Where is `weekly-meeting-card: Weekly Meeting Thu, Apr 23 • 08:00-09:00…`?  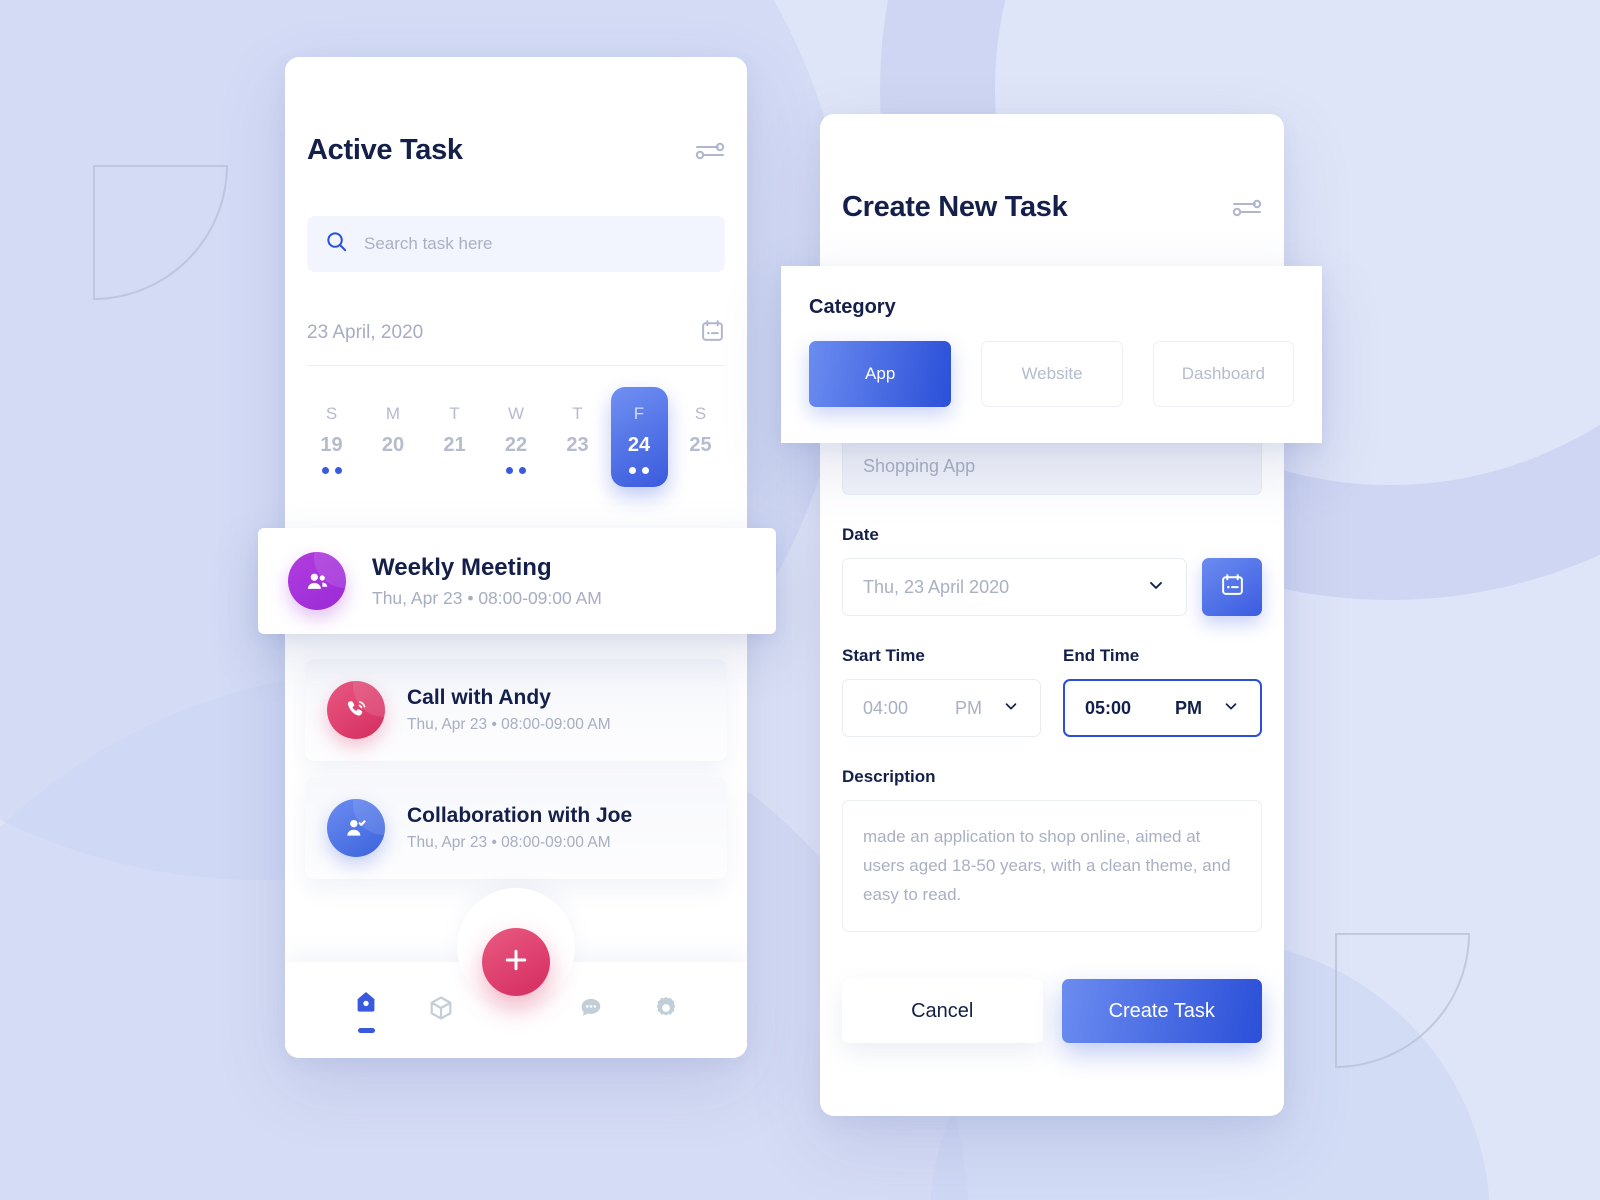 weekly-meeting-card: Weekly Meeting Thu, Apr 23 • 08:00-09:00… is located at coordinates (517, 581).